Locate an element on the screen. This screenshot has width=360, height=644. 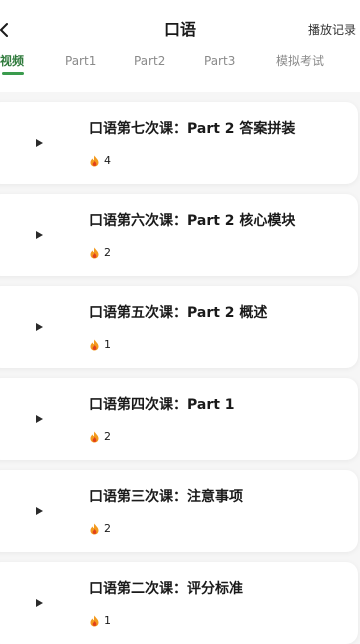
lesson-card: 口语第四次课：Part 1 2 is located at coordinates (179, 419).